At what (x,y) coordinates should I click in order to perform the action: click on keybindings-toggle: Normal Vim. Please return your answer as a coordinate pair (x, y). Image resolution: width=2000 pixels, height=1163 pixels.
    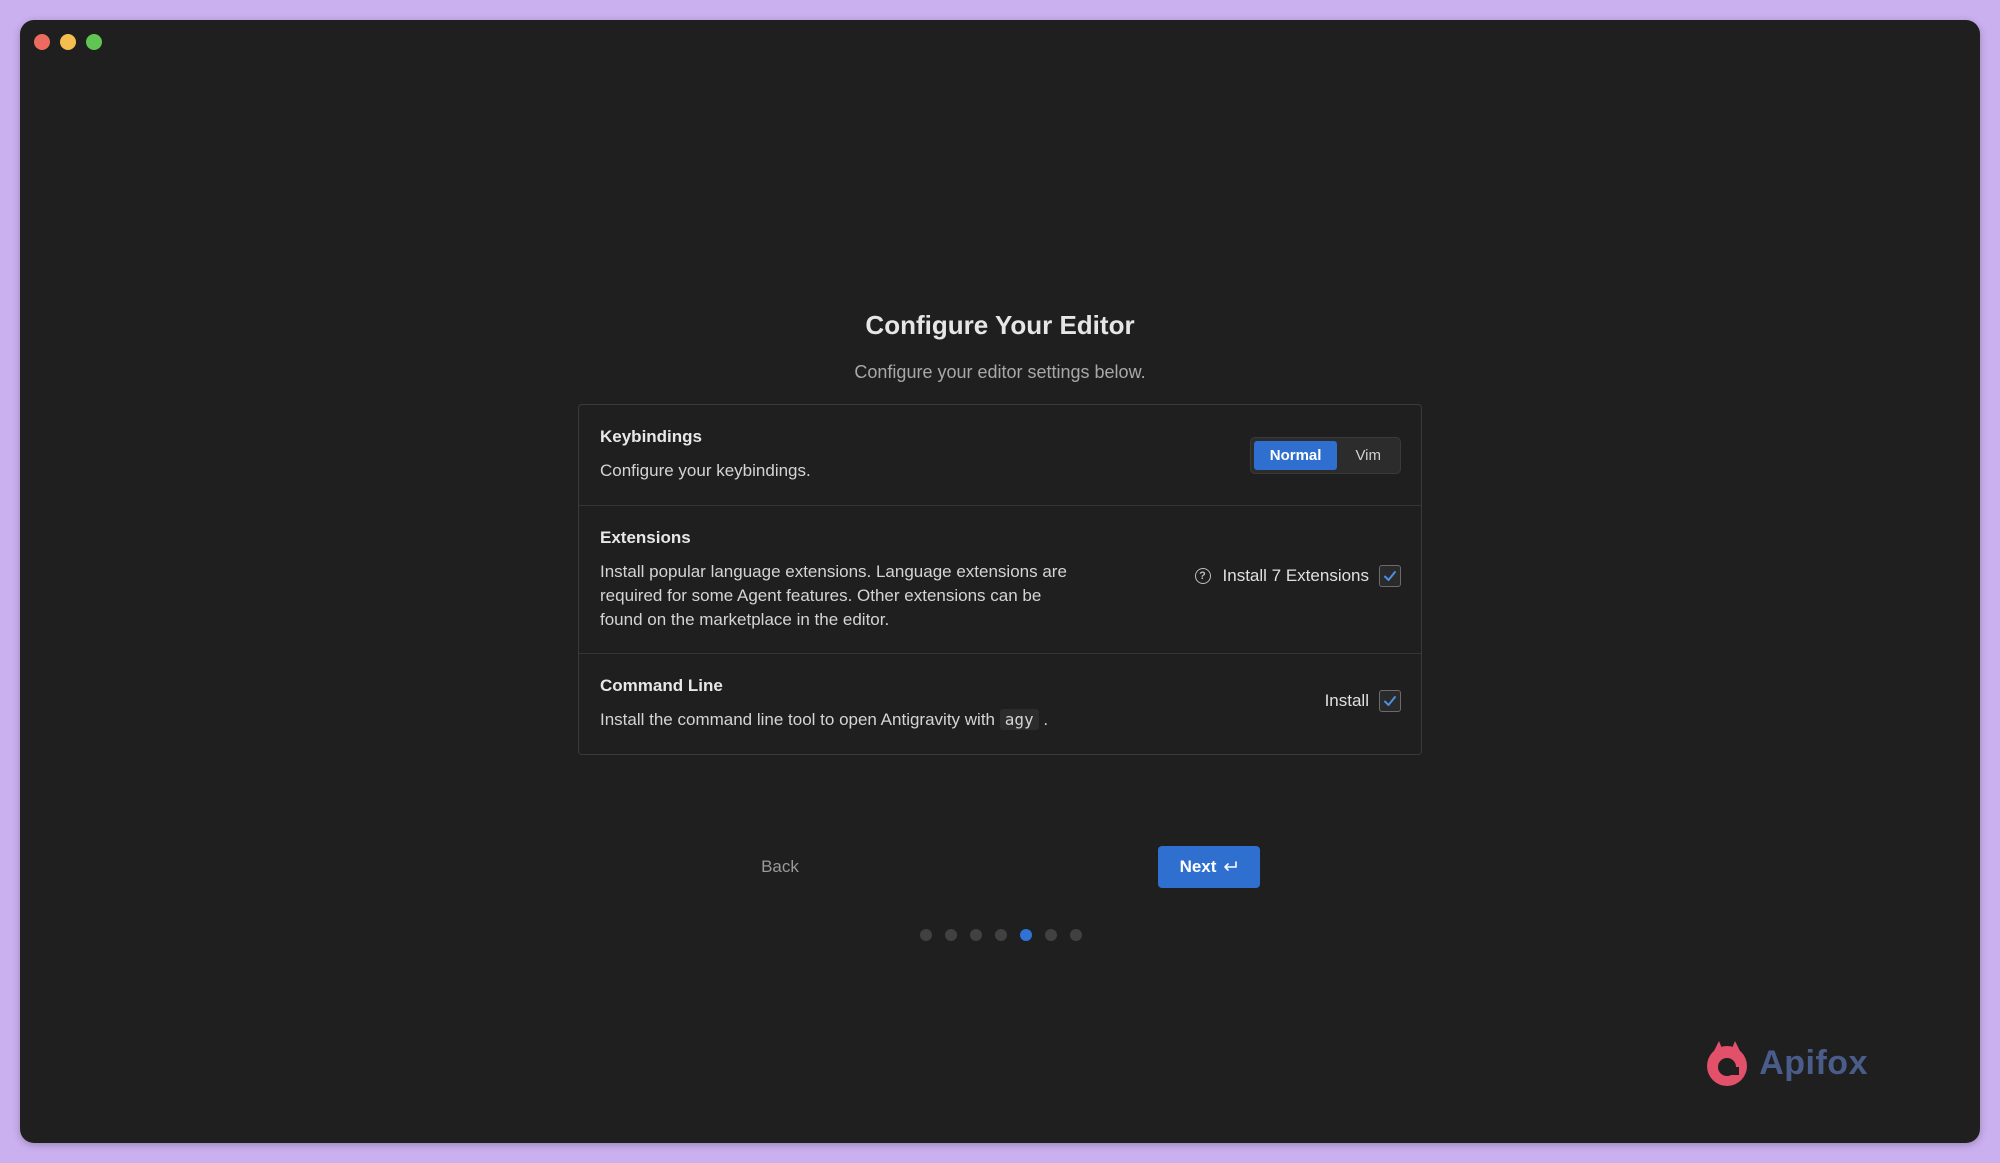
    Looking at the image, I should click on (1325, 455).